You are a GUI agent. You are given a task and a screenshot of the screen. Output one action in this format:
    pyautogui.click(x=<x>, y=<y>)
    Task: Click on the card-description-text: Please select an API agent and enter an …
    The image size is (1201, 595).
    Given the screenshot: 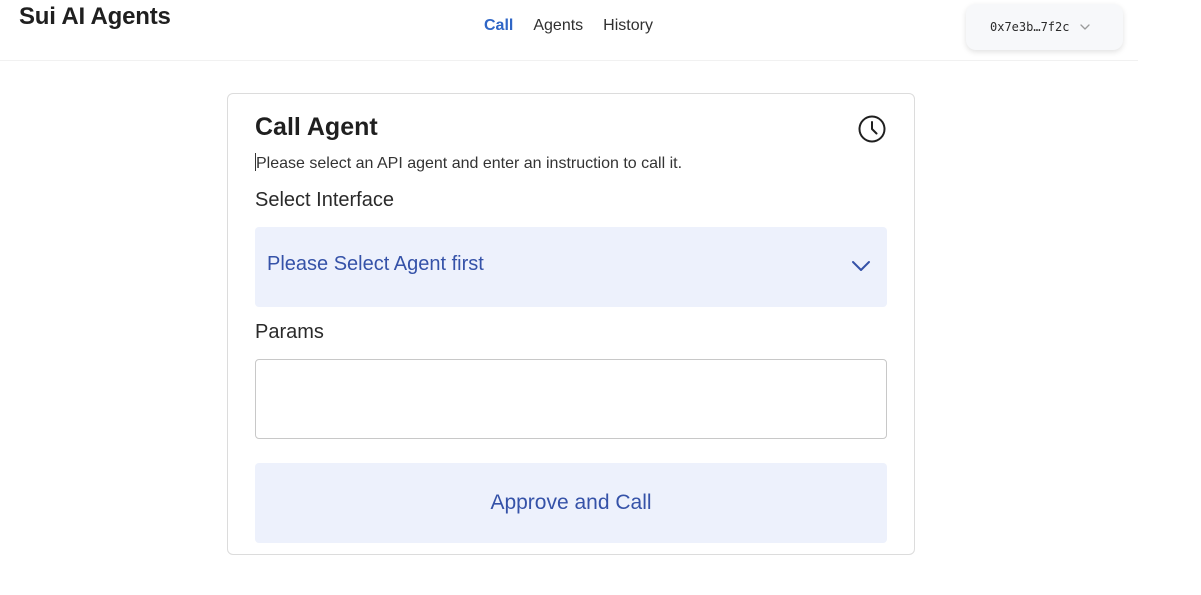 What is the action you would take?
    pyautogui.click(x=469, y=163)
    